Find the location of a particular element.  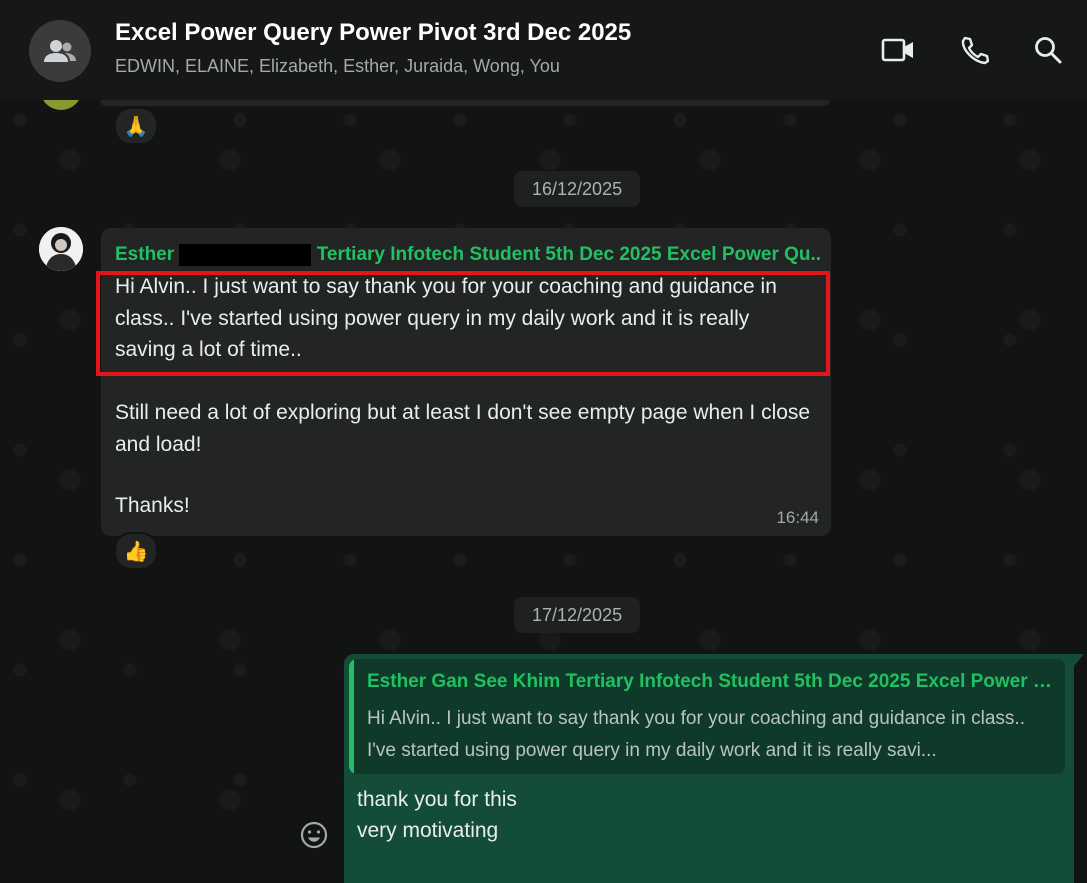

outgoing-text: thank you for this very motivating is located at coordinates (437, 815).